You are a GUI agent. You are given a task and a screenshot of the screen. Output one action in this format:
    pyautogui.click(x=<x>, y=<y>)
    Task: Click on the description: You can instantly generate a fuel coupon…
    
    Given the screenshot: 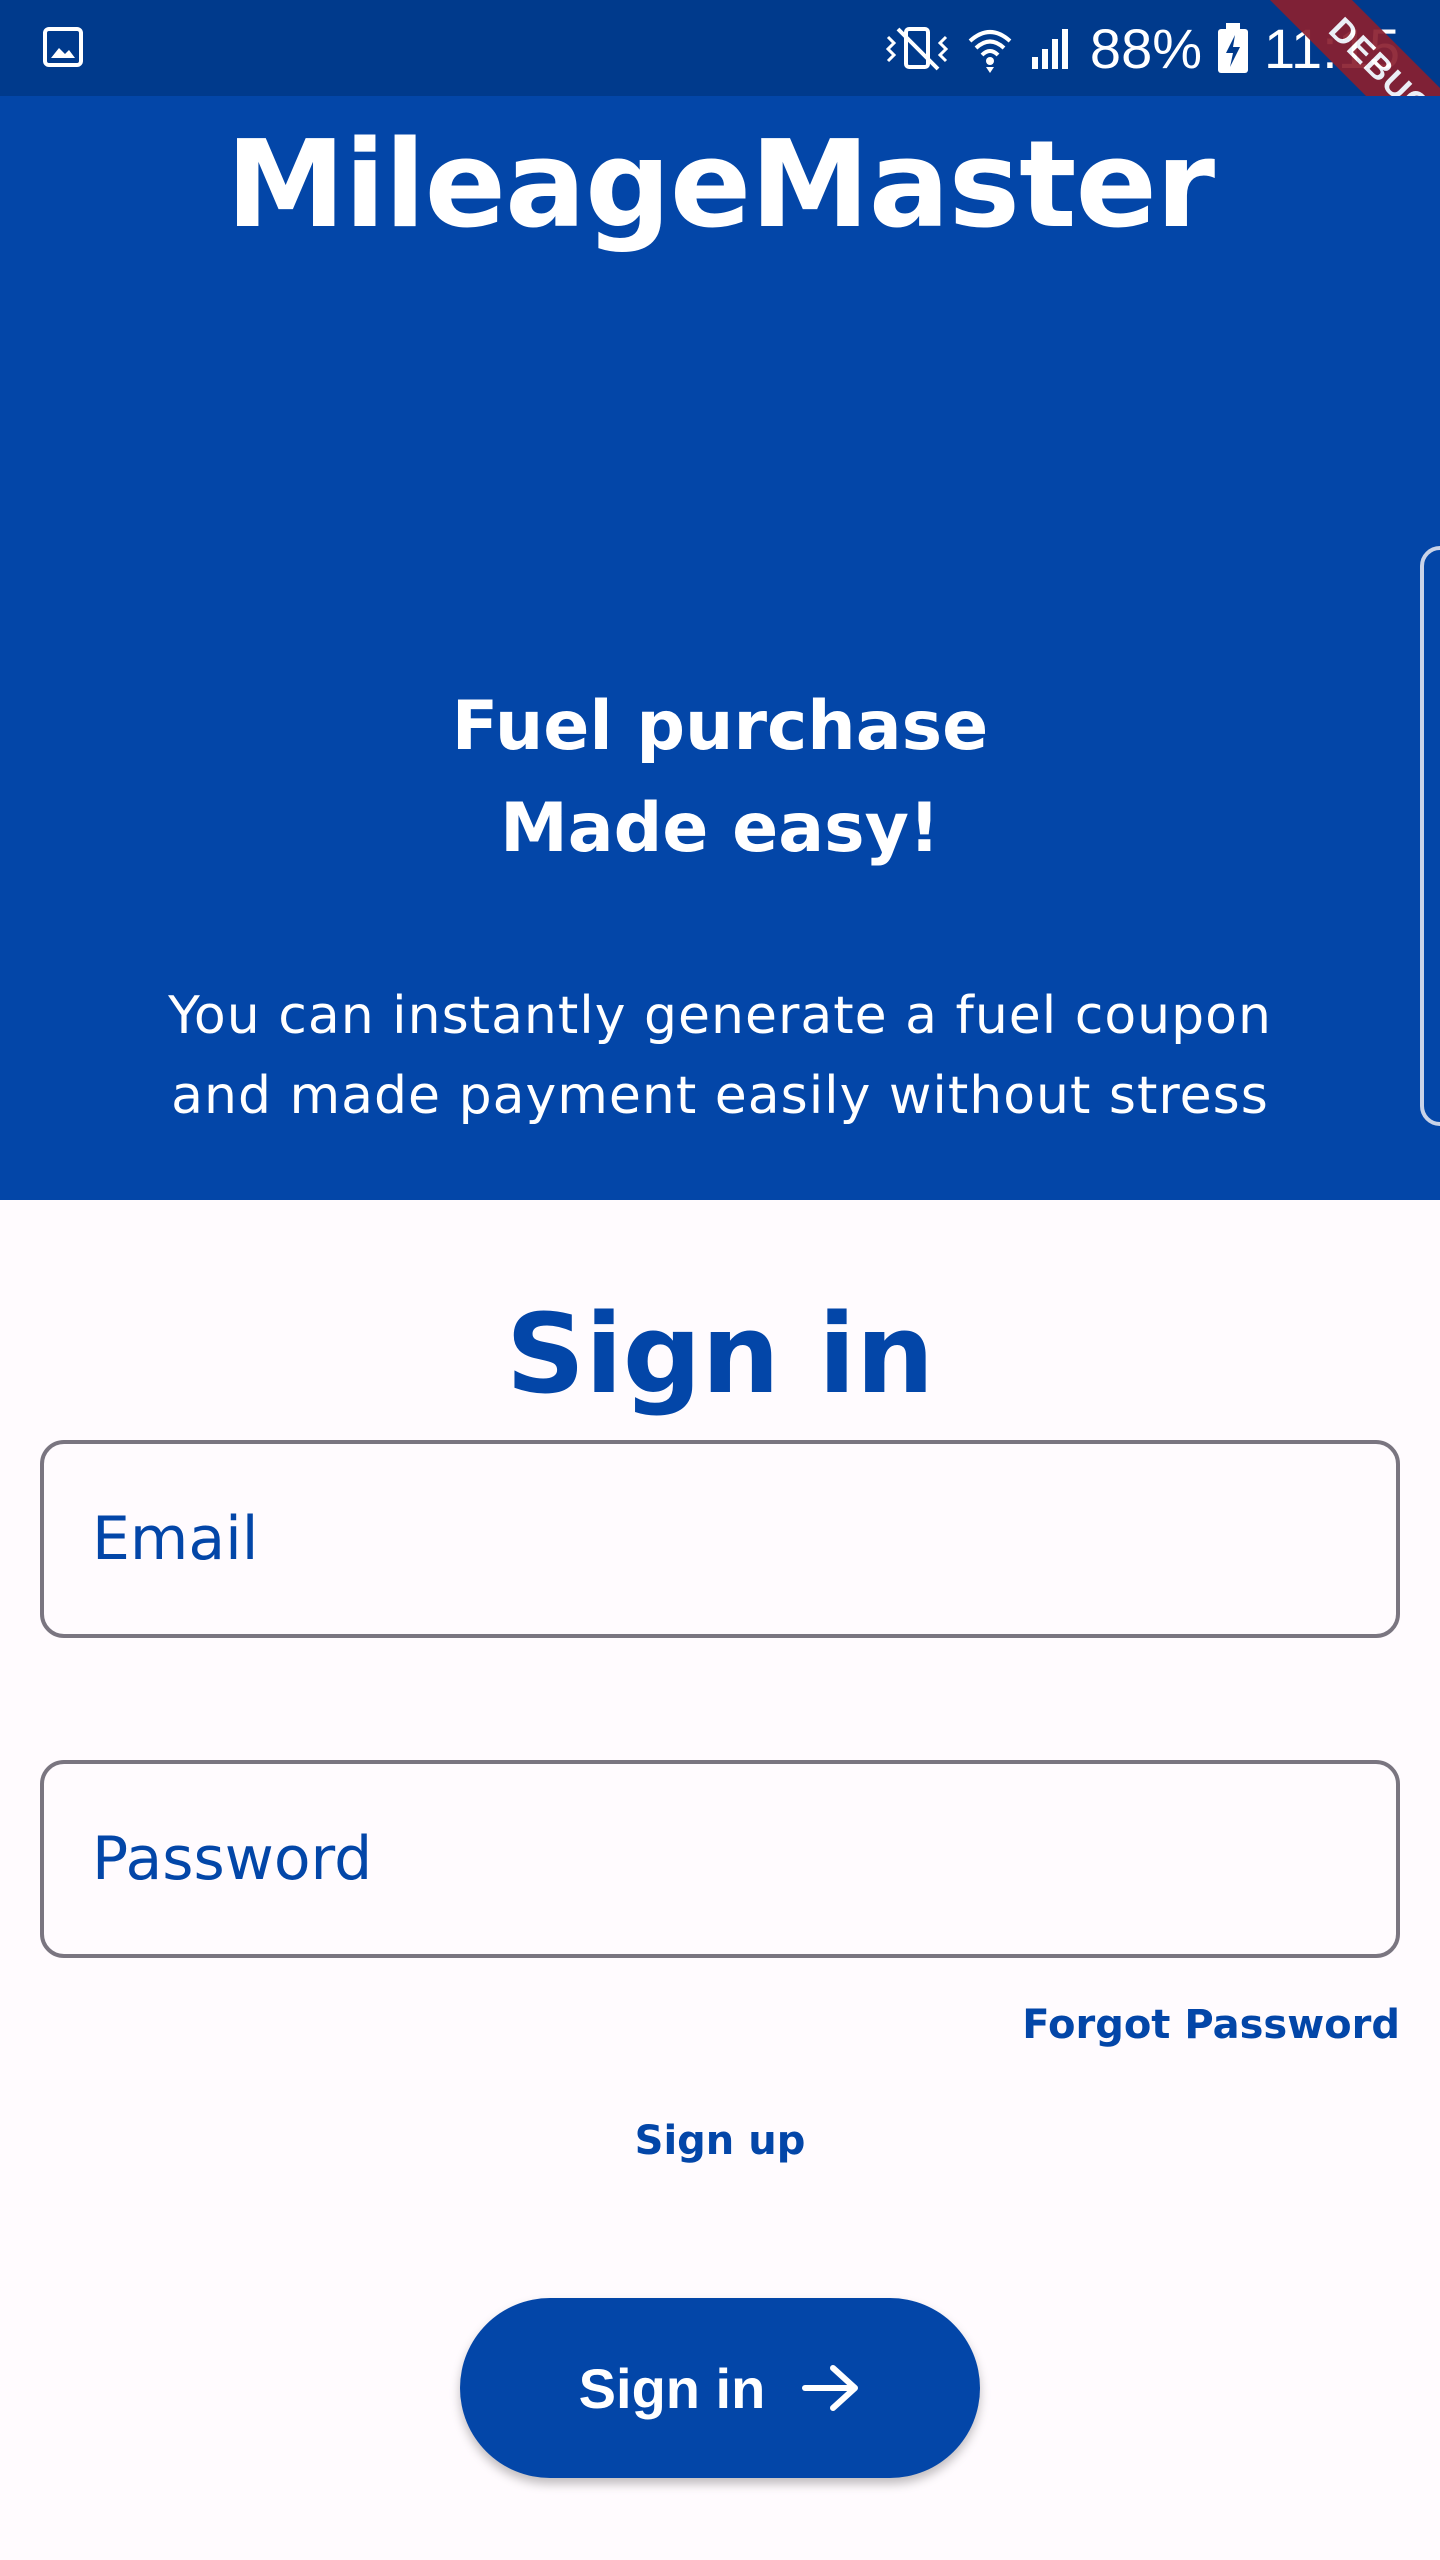 What is the action you would take?
    pyautogui.click(x=720, y=1056)
    